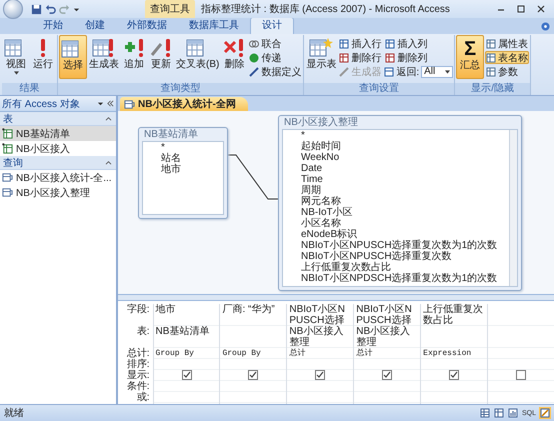 Image resolution: width=554 pixels, height=421 pixels. Describe the element at coordinates (405, 245) in the screenshot. I see `field-item: NBIoT小区NPUSCH选择重复次数为1的次数` at that location.